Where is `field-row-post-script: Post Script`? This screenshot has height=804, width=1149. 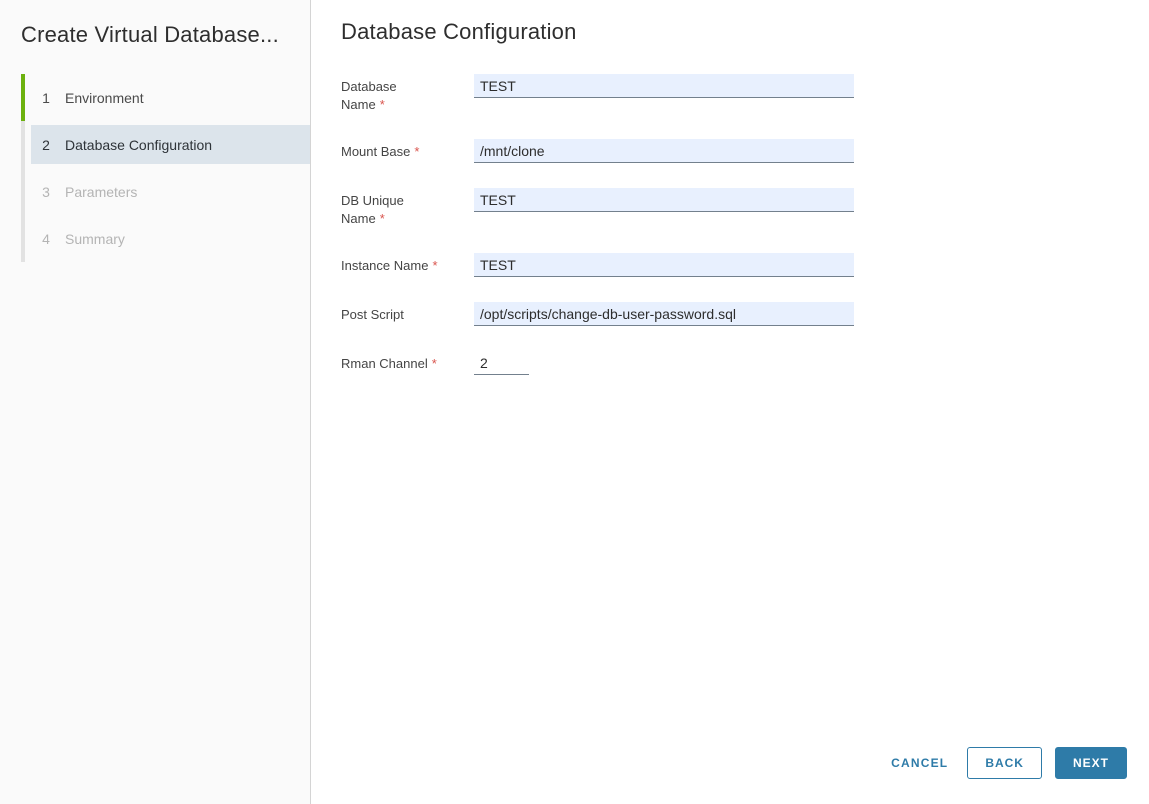
field-row-post-script: Post Script is located at coordinates (734, 314).